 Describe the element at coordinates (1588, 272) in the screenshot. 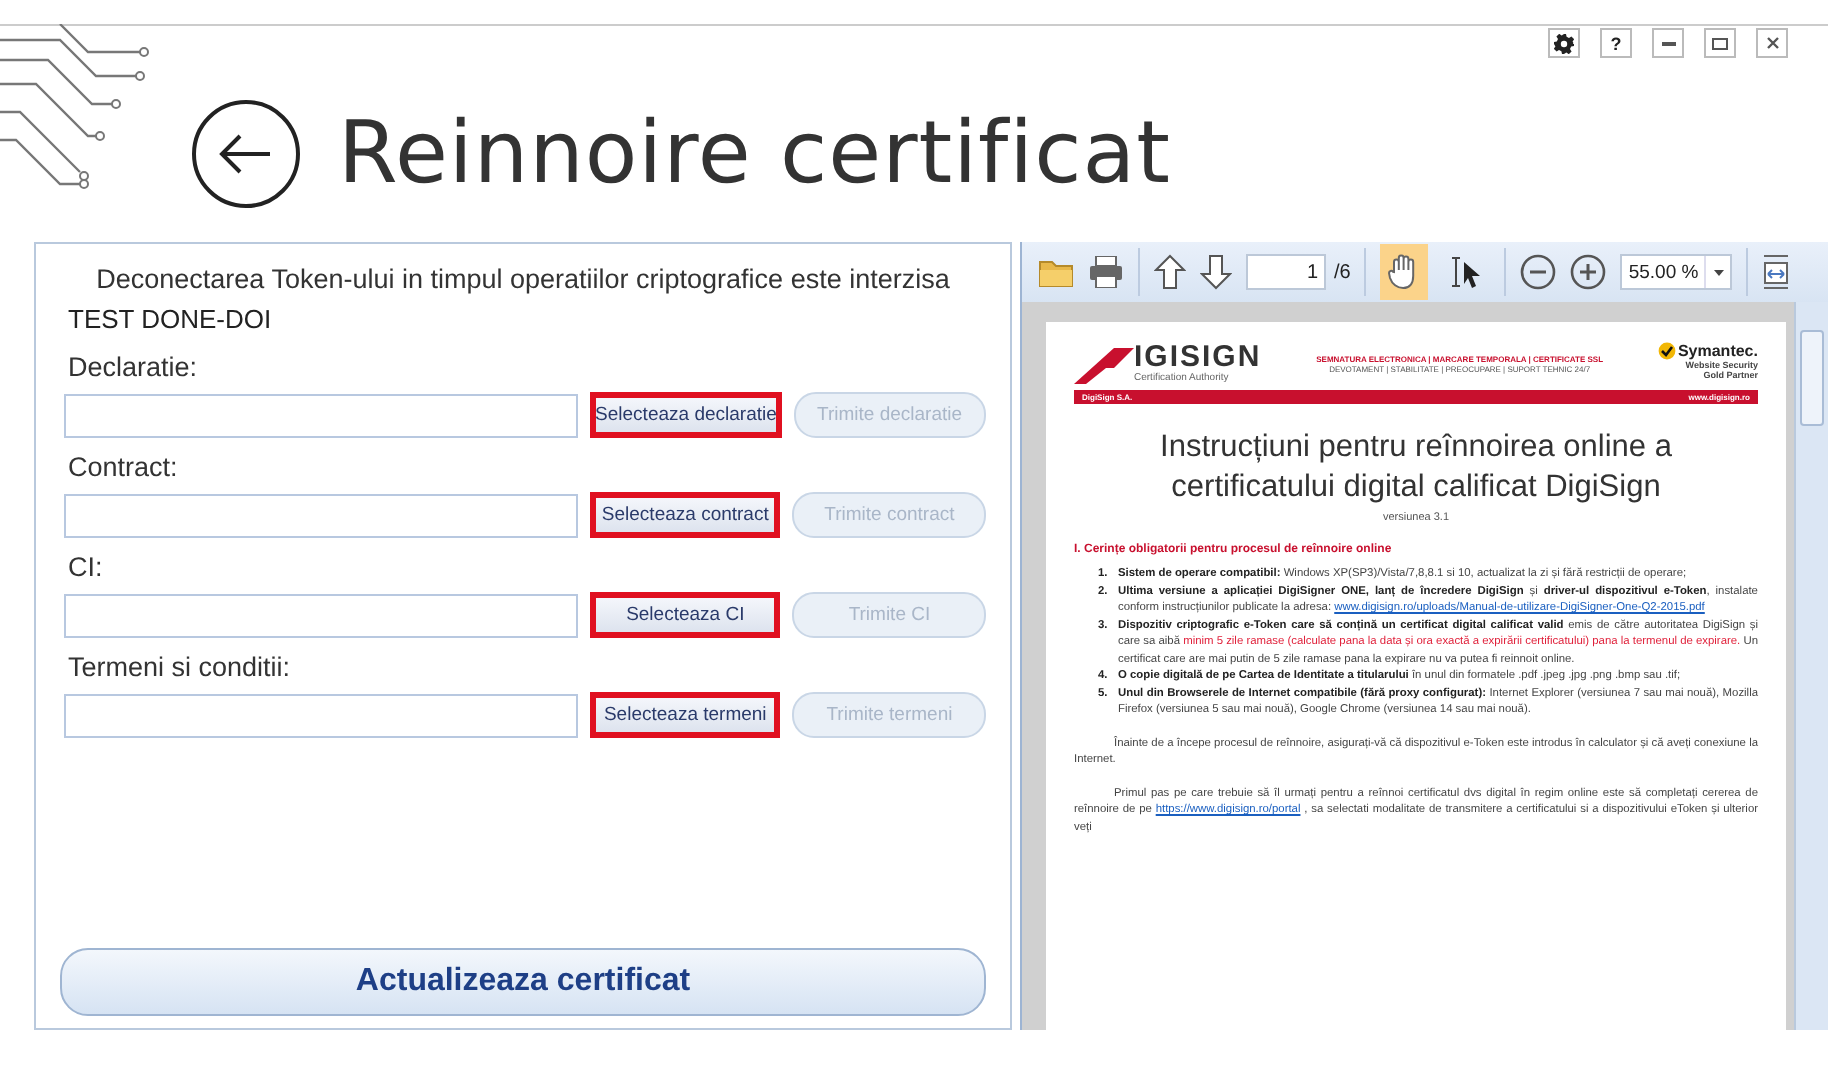

I see `zoom-in-icon` at that location.